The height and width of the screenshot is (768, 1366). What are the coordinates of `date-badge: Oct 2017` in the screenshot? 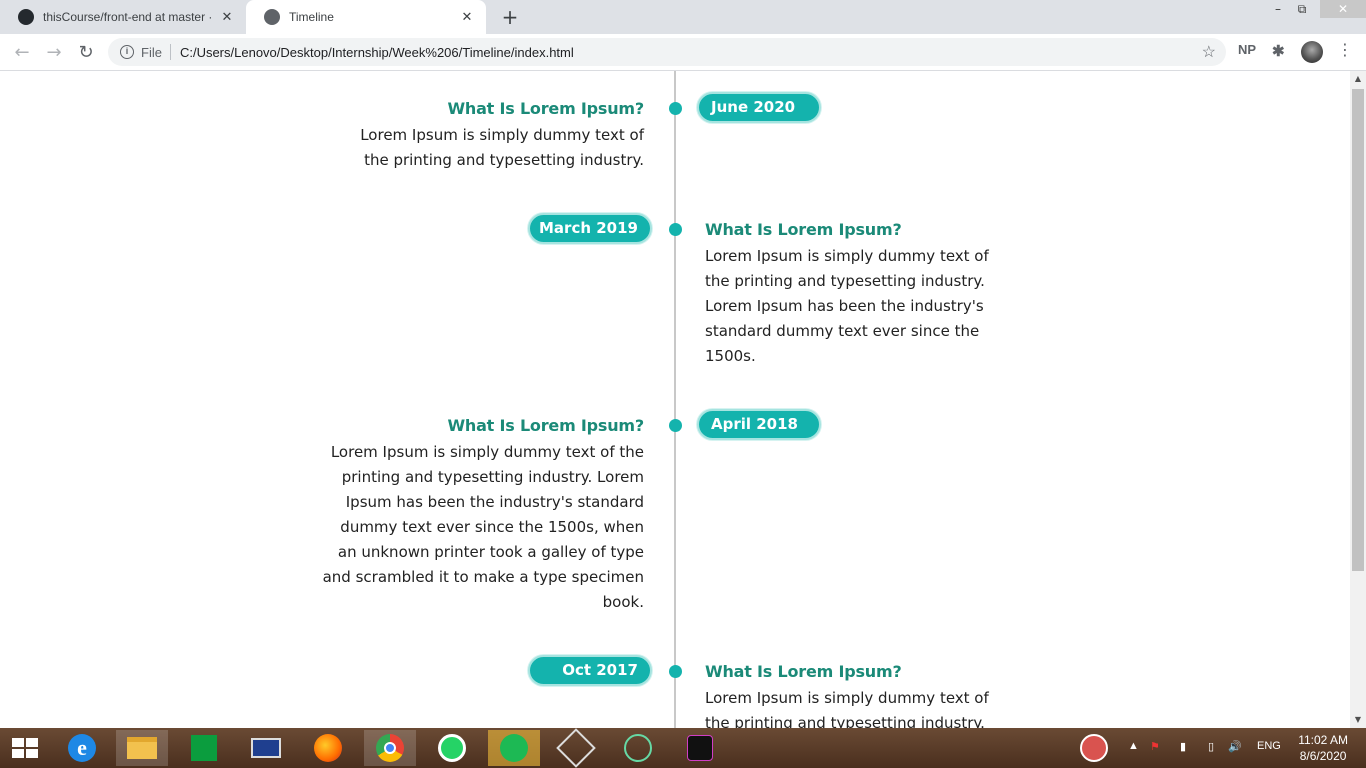 It's located at (590, 670).